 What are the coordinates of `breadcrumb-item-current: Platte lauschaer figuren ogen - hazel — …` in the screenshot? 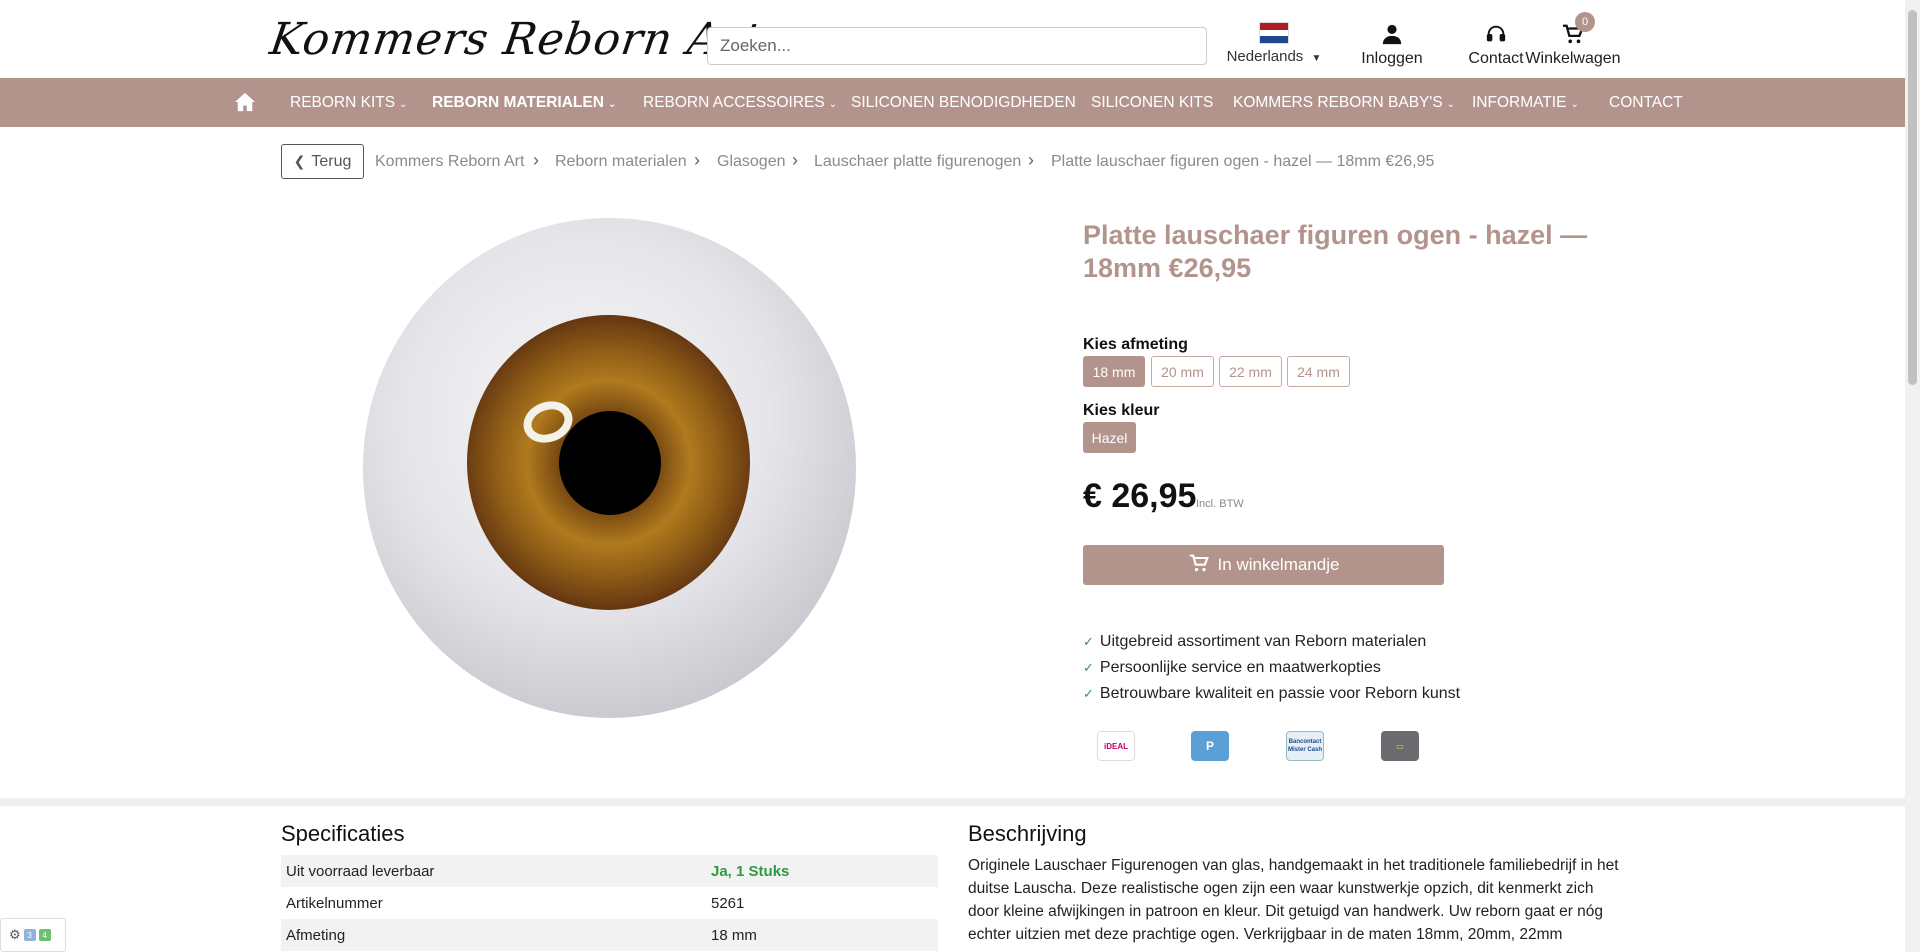 It's located at (1243, 161).